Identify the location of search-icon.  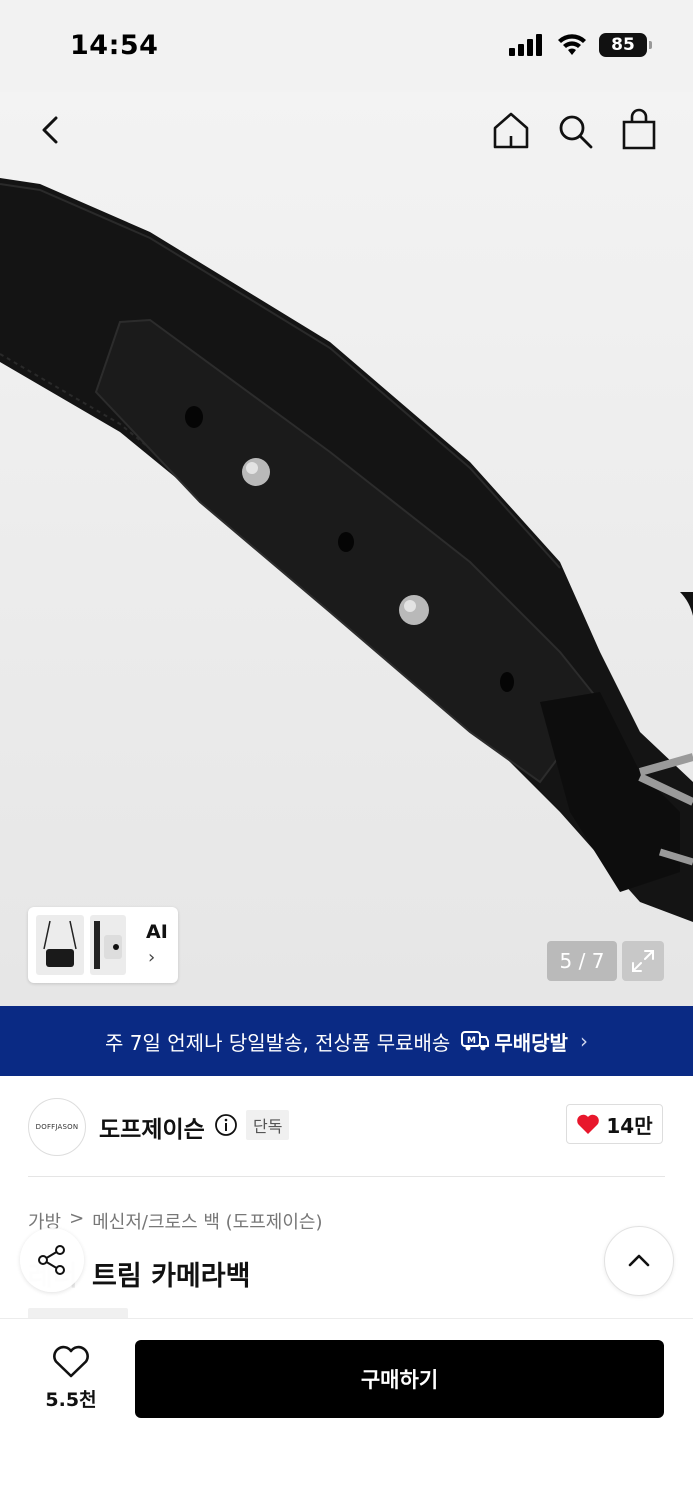
(575, 131).